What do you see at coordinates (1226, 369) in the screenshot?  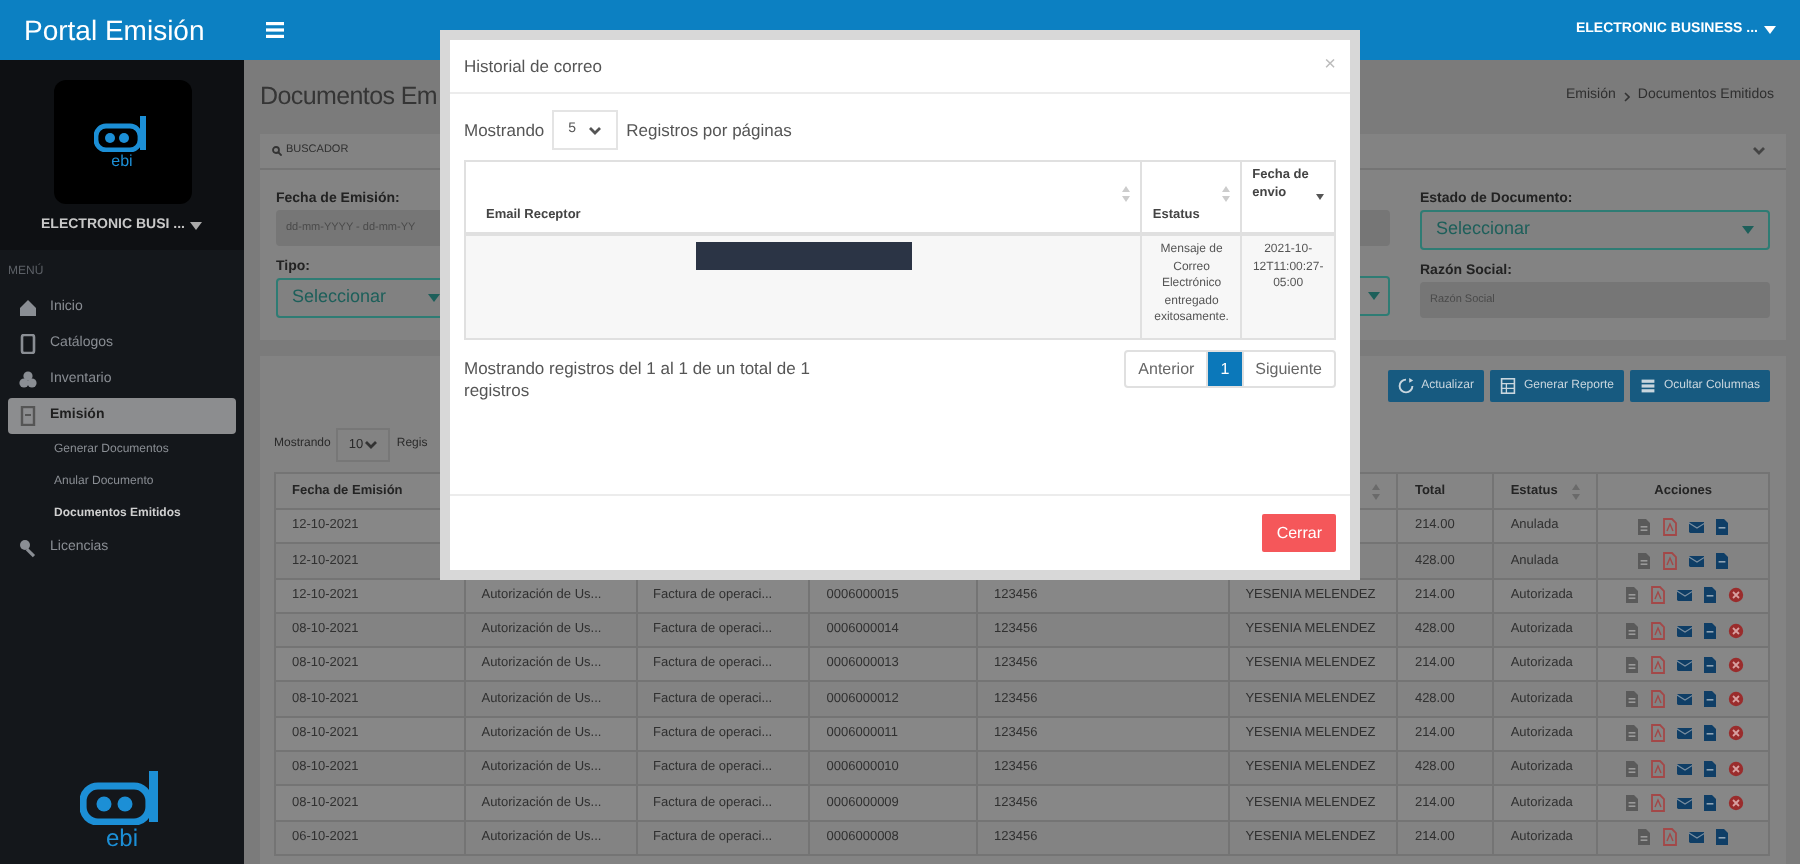 I see `pagination-button: 1` at bounding box center [1226, 369].